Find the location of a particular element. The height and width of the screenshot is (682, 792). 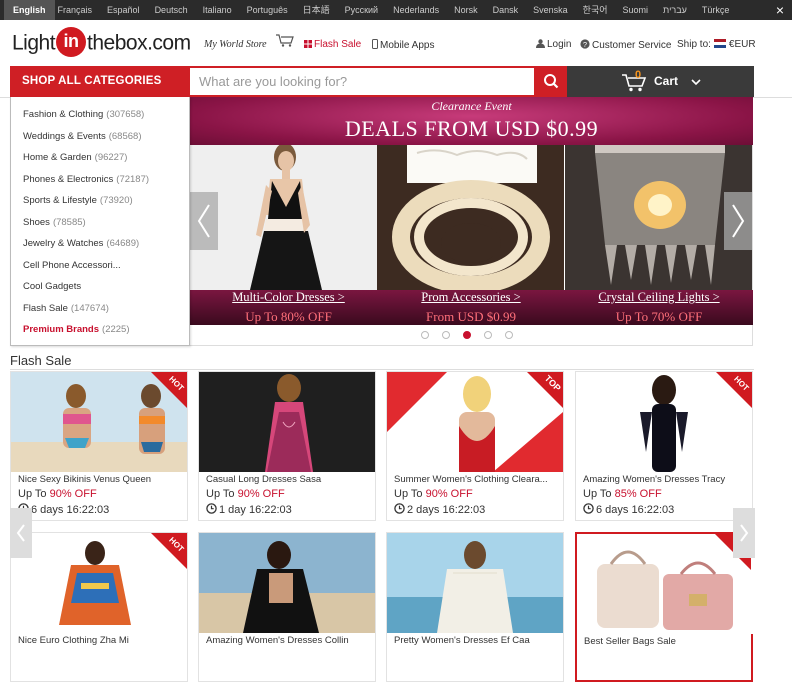

category-item: Flash Sale (147674) is located at coordinates (66, 308).